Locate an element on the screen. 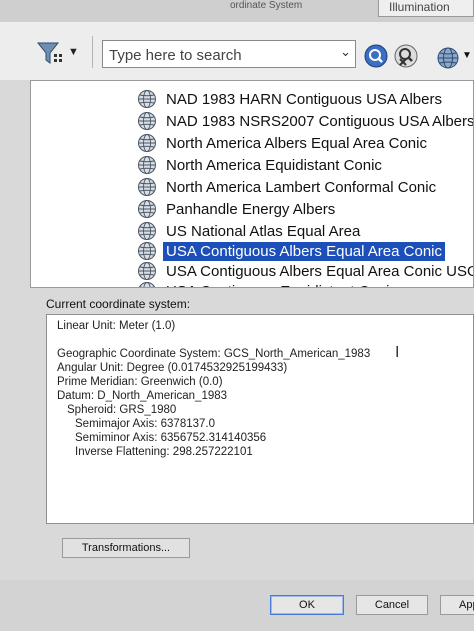 This screenshot has height=631, width=474. list-item-label: US National Atlas Equal Area is located at coordinates (263, 231).